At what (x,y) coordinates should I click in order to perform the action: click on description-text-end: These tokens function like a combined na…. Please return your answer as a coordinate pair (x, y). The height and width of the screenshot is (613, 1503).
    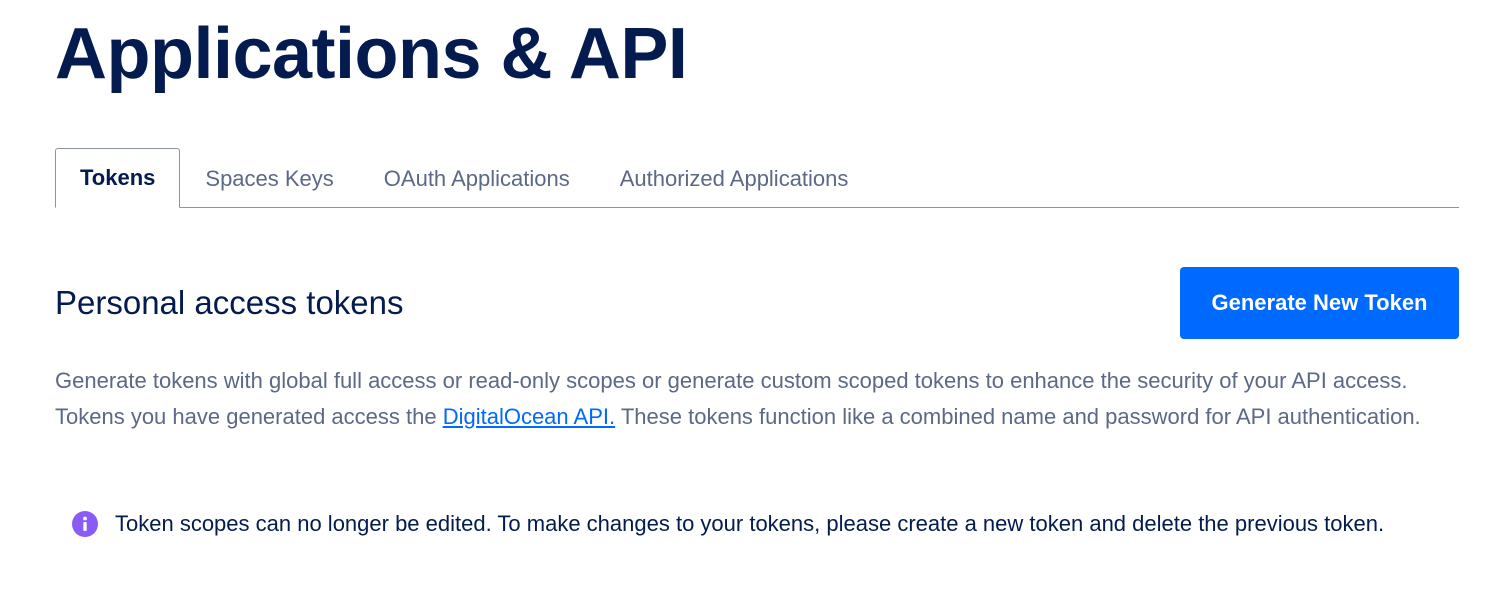
    Looking at the image, I should click on (1018, 416).